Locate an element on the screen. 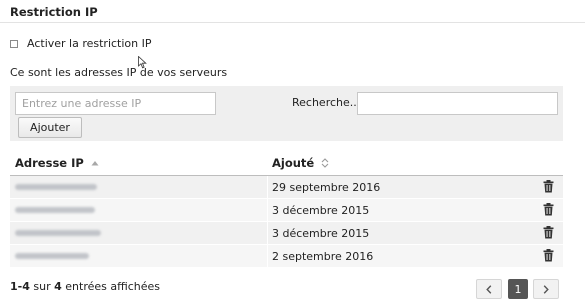 This screenshot has height=307, width=585. page-button-current: 1 is located at coordinates (518, 289).